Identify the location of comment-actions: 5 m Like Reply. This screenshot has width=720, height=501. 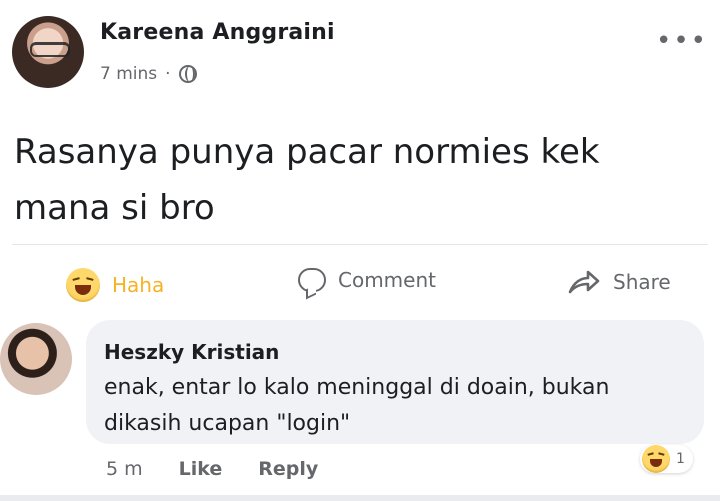
(212, 469).